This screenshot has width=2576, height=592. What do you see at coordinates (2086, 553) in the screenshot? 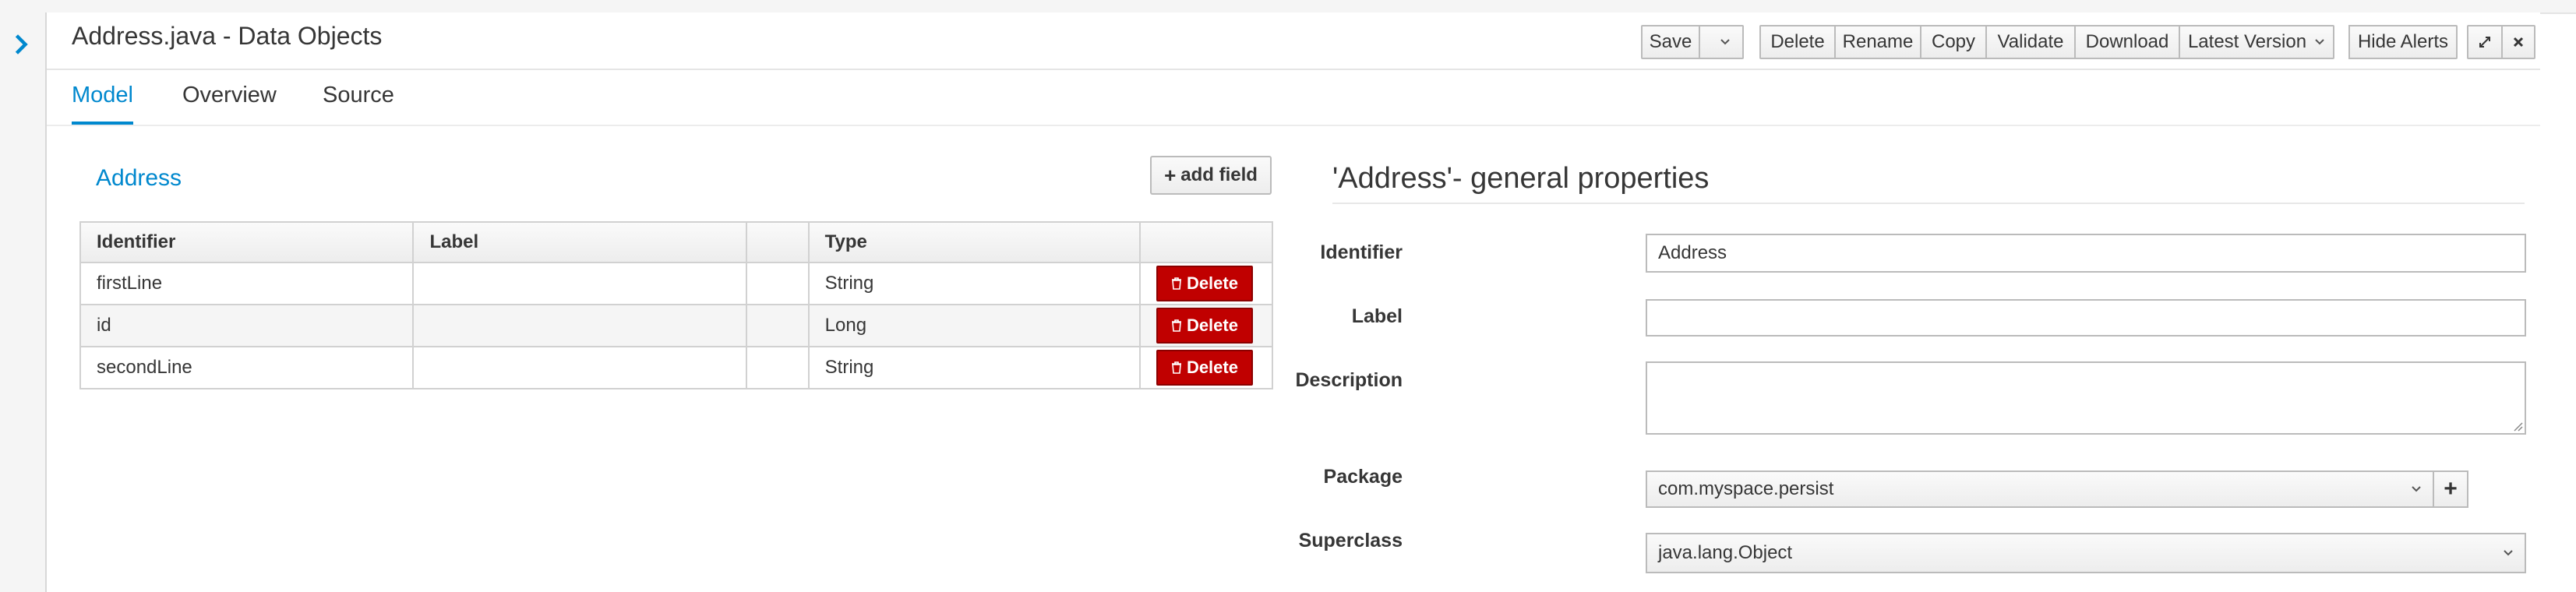
I see `superclass-select: java.lang.Object` at bounding box center [2086, 553].